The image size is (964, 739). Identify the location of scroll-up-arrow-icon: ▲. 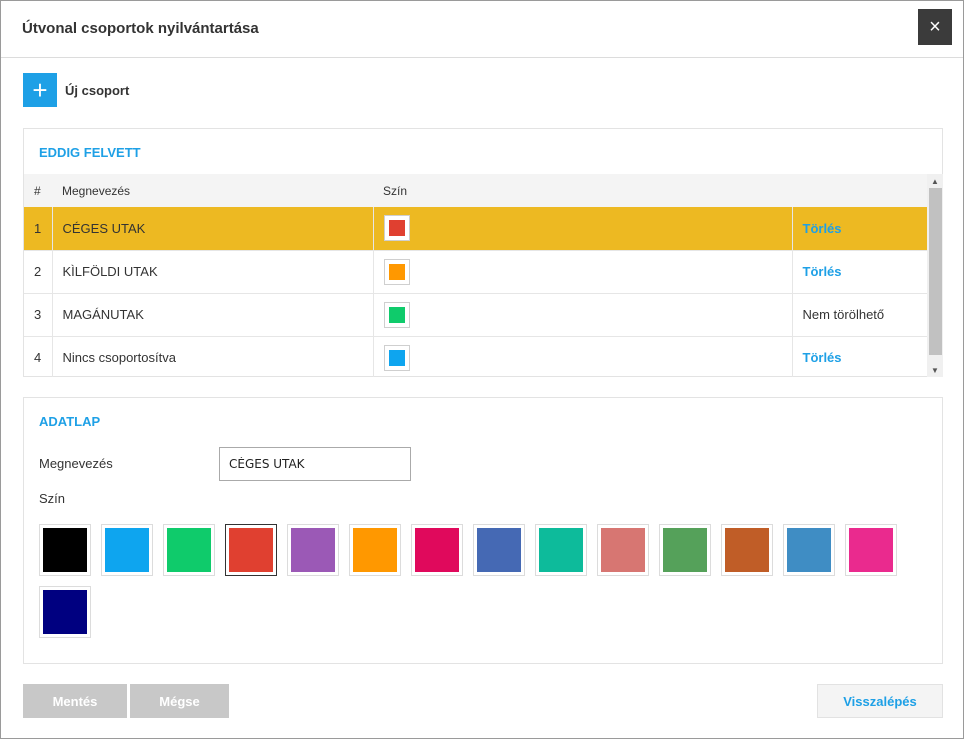
(935, 181).